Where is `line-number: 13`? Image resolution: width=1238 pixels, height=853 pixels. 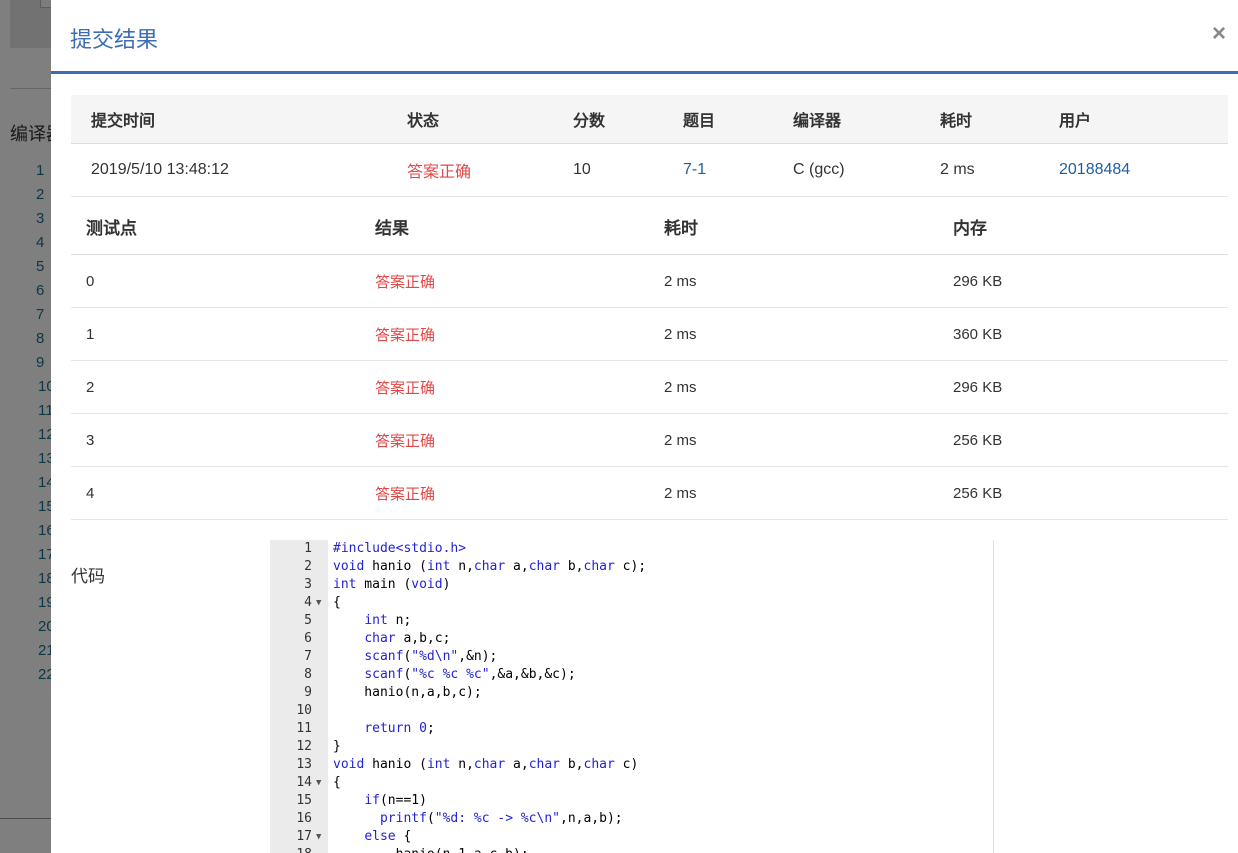 line-number: 13 is located at coordinates (304, 764).